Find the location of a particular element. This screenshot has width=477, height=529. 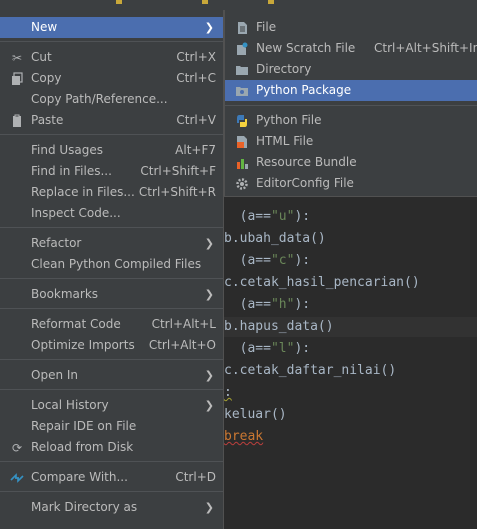

python-icon is located at coordinates (242, 121).